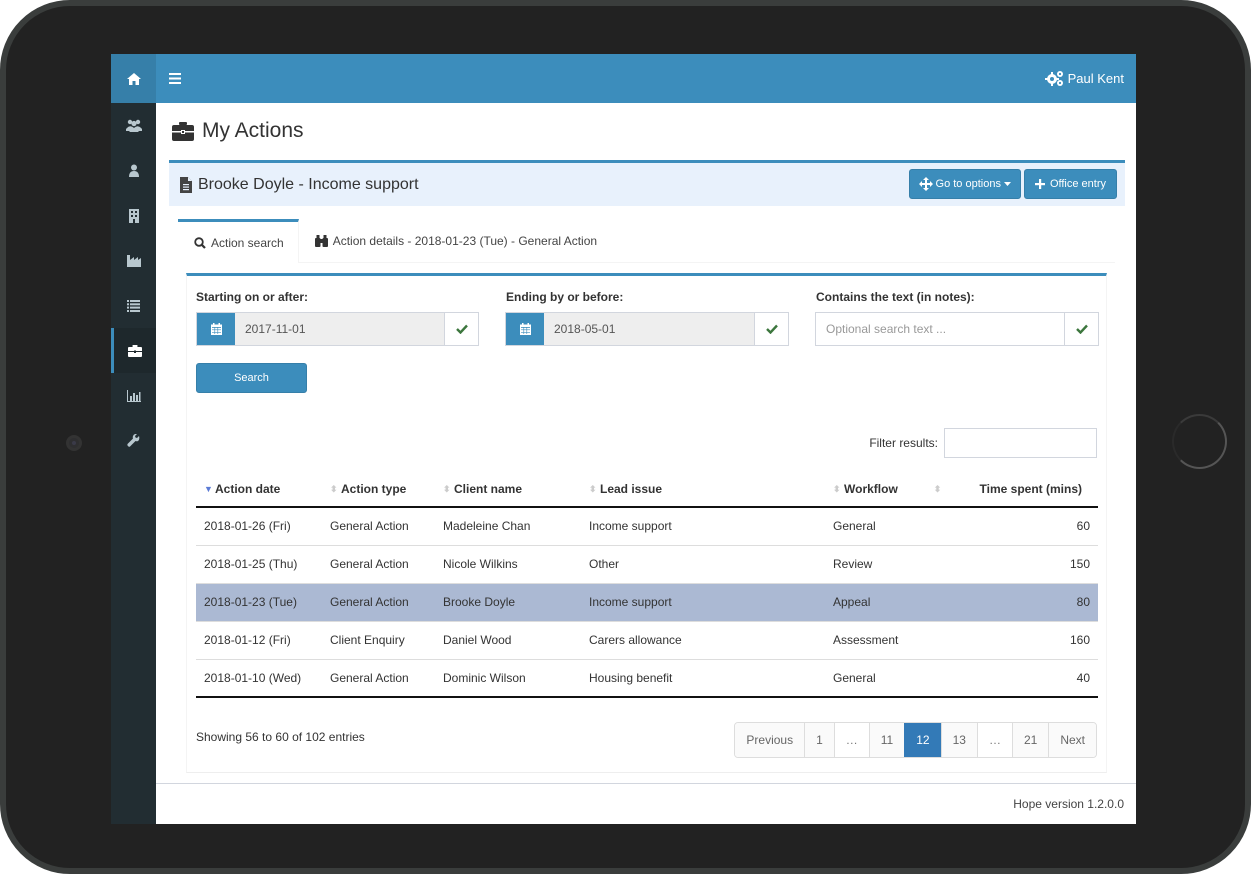 The height and width of the screenshot is (874, 1251). I want to click on cell-action-date: 2018-01-26 (Fri), so click(259, 526).